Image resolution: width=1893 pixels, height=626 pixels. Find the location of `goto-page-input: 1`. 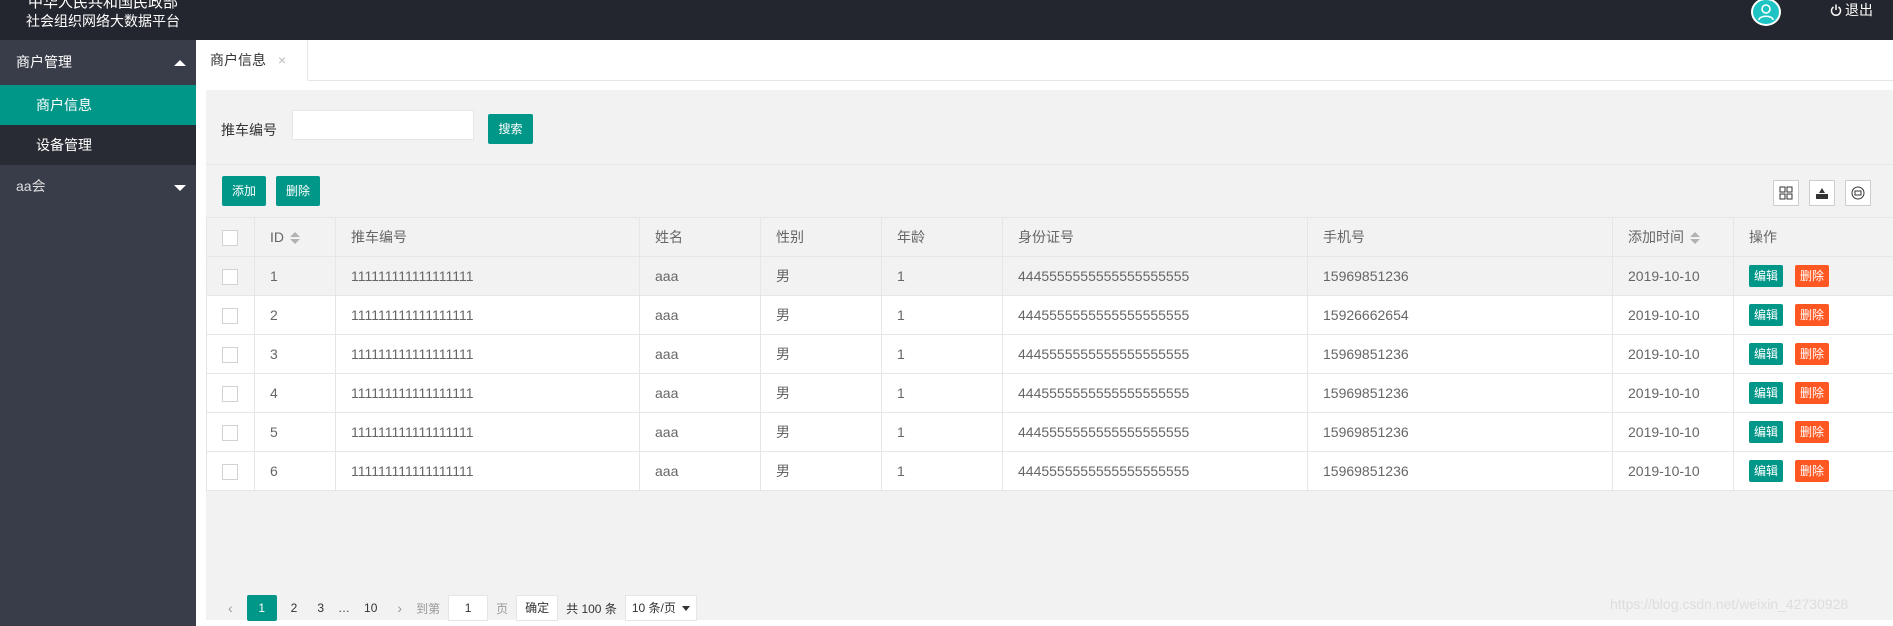

goto-page-input: 1 is located at coordinates (468, 608).